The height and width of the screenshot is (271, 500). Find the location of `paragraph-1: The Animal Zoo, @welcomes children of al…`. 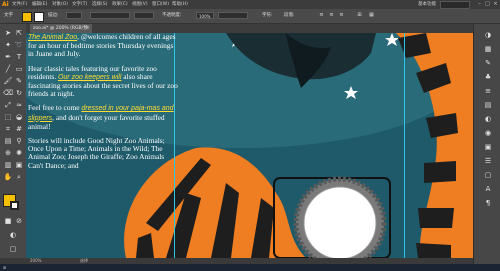

paragraph-1: The Animal Zoo, @welcomes children of al… is located at coordinates (103, 46).